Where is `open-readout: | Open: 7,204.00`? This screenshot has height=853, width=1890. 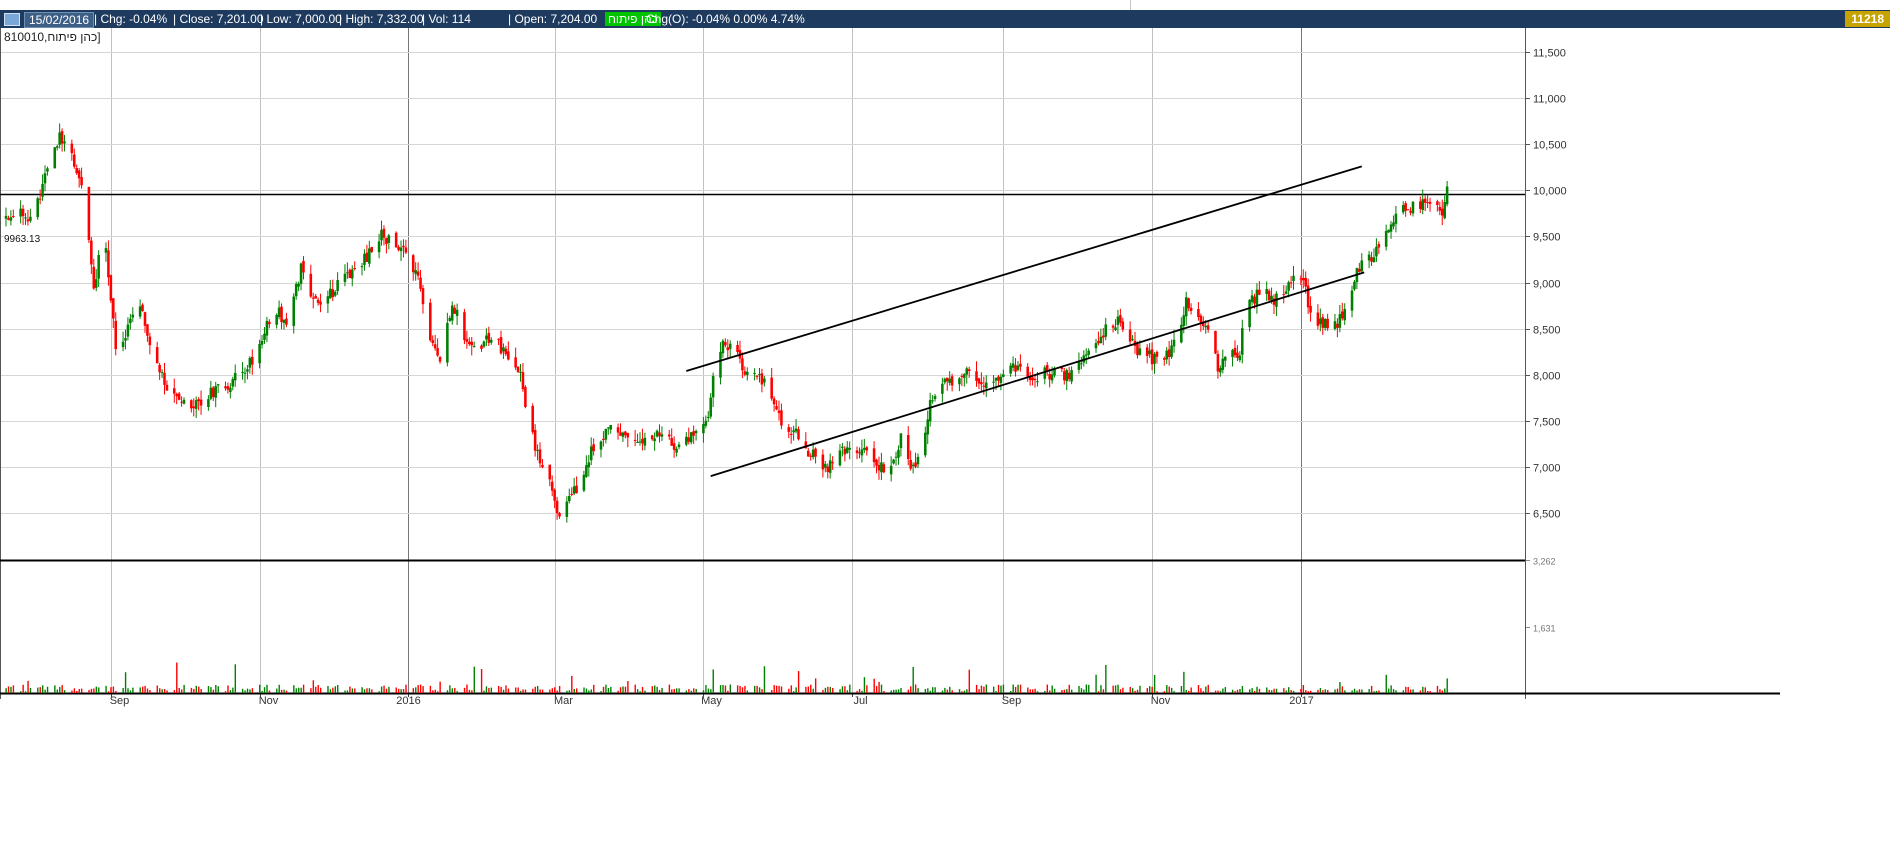
open-readout: | Open: 7,204.00 is located at coordinates (553, 19).